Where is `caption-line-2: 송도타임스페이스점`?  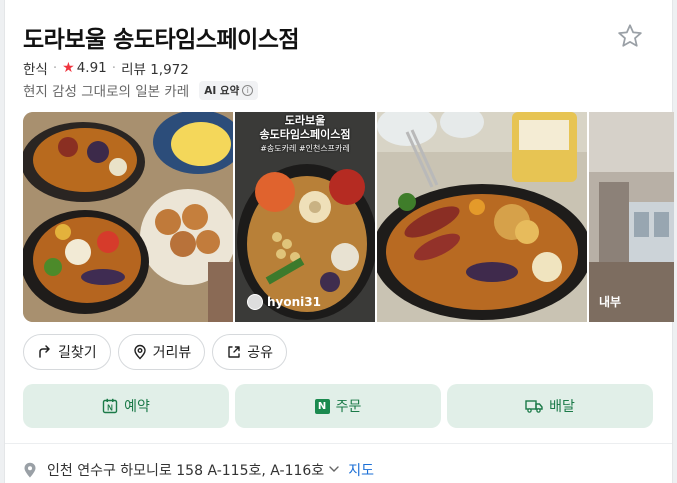 caption-line-2: 송도타임스페이스점 is located at coordinates (305, 134).